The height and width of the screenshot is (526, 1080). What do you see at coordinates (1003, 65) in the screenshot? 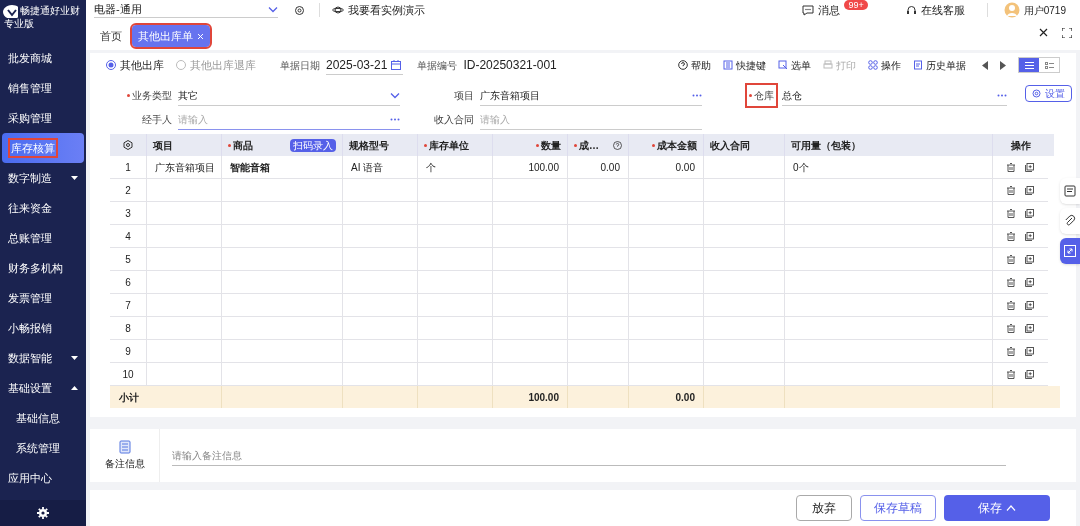
I see `arrow-right-icon` at bounding box center [1003, 65].